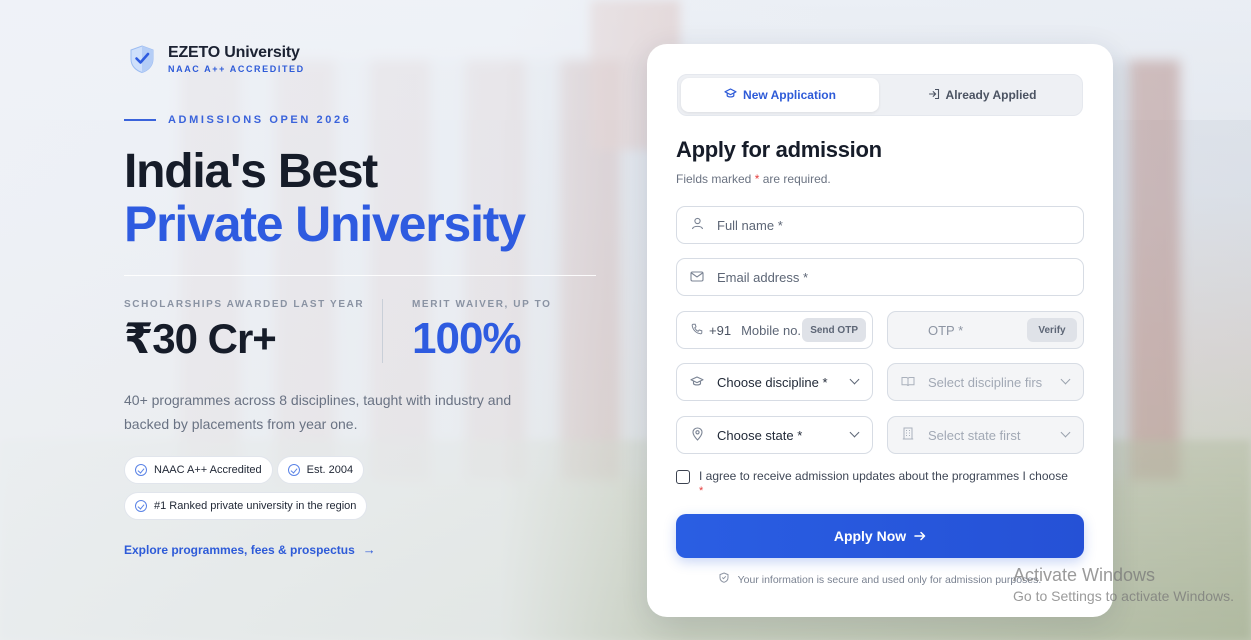 The width and height of the screenshot is (1251, 640). I want to click on explore-link-label: Explore programmes, fees & prospectus, so click(239, 549).